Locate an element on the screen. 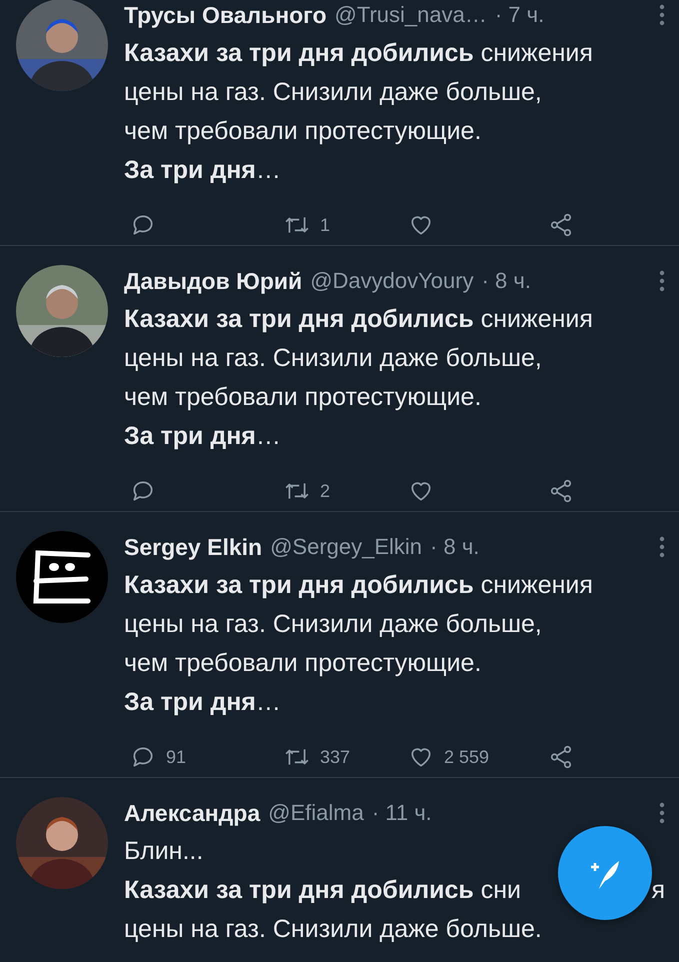 Image resolution: width=679 pixels, height=962 pixels. action-count: 337 is located at coordinates (335, 757).